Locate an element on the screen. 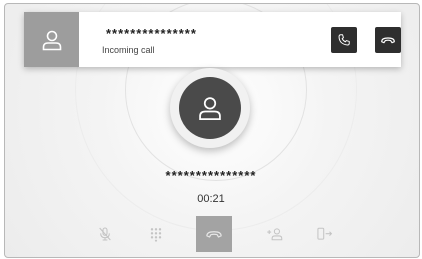 The height and width of the screenshot is (259, 422). phone-answer-icon is located at coordinates (344, 40).